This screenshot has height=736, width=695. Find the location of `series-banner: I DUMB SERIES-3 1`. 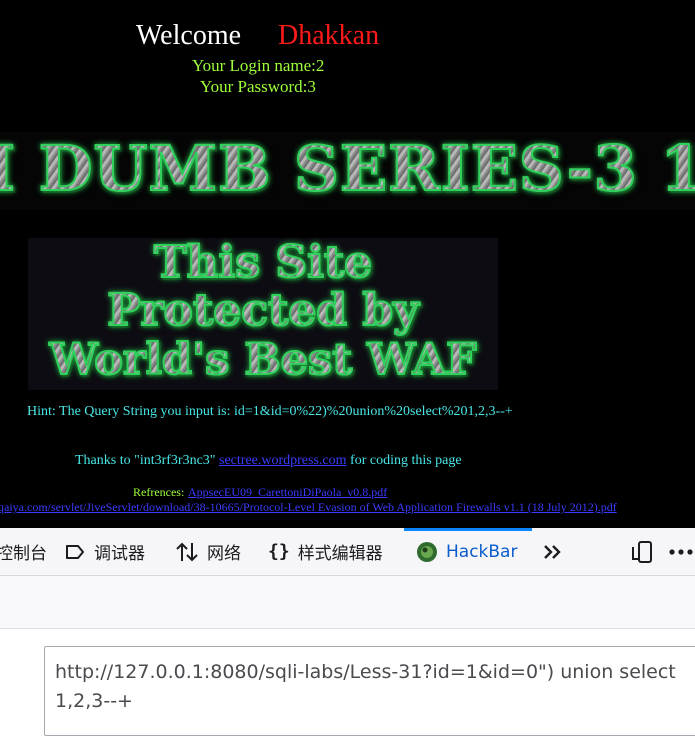

series-banner: I DUMB SERIES-3 1 is located at coordinates (347, 171).